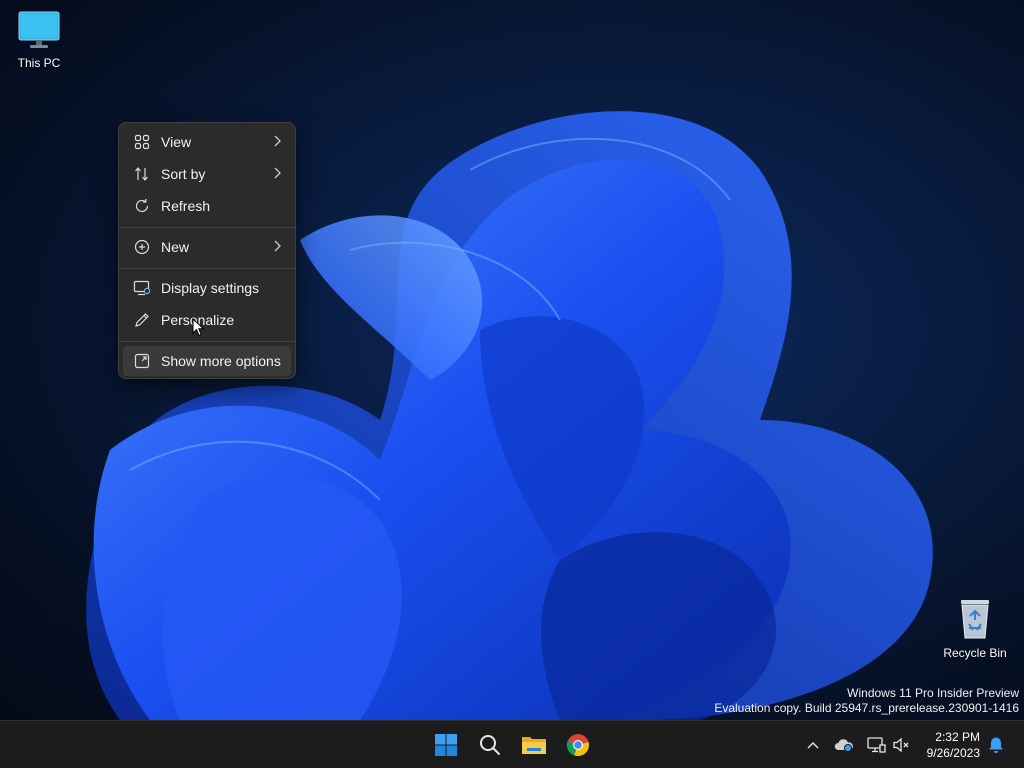 This screenshot has height=768, width=1024. I want to click on chrome-icon, so click(577, 745).